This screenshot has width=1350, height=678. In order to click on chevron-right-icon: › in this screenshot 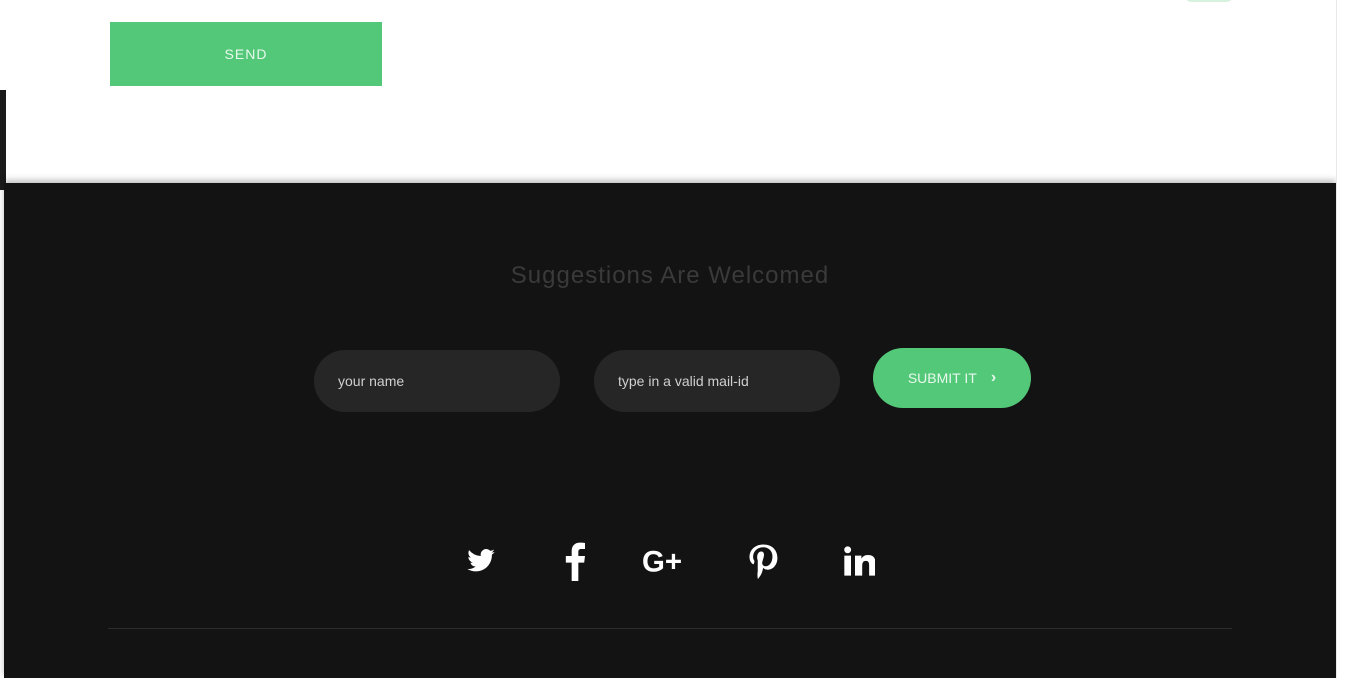, I will do `click(993, 377)`.